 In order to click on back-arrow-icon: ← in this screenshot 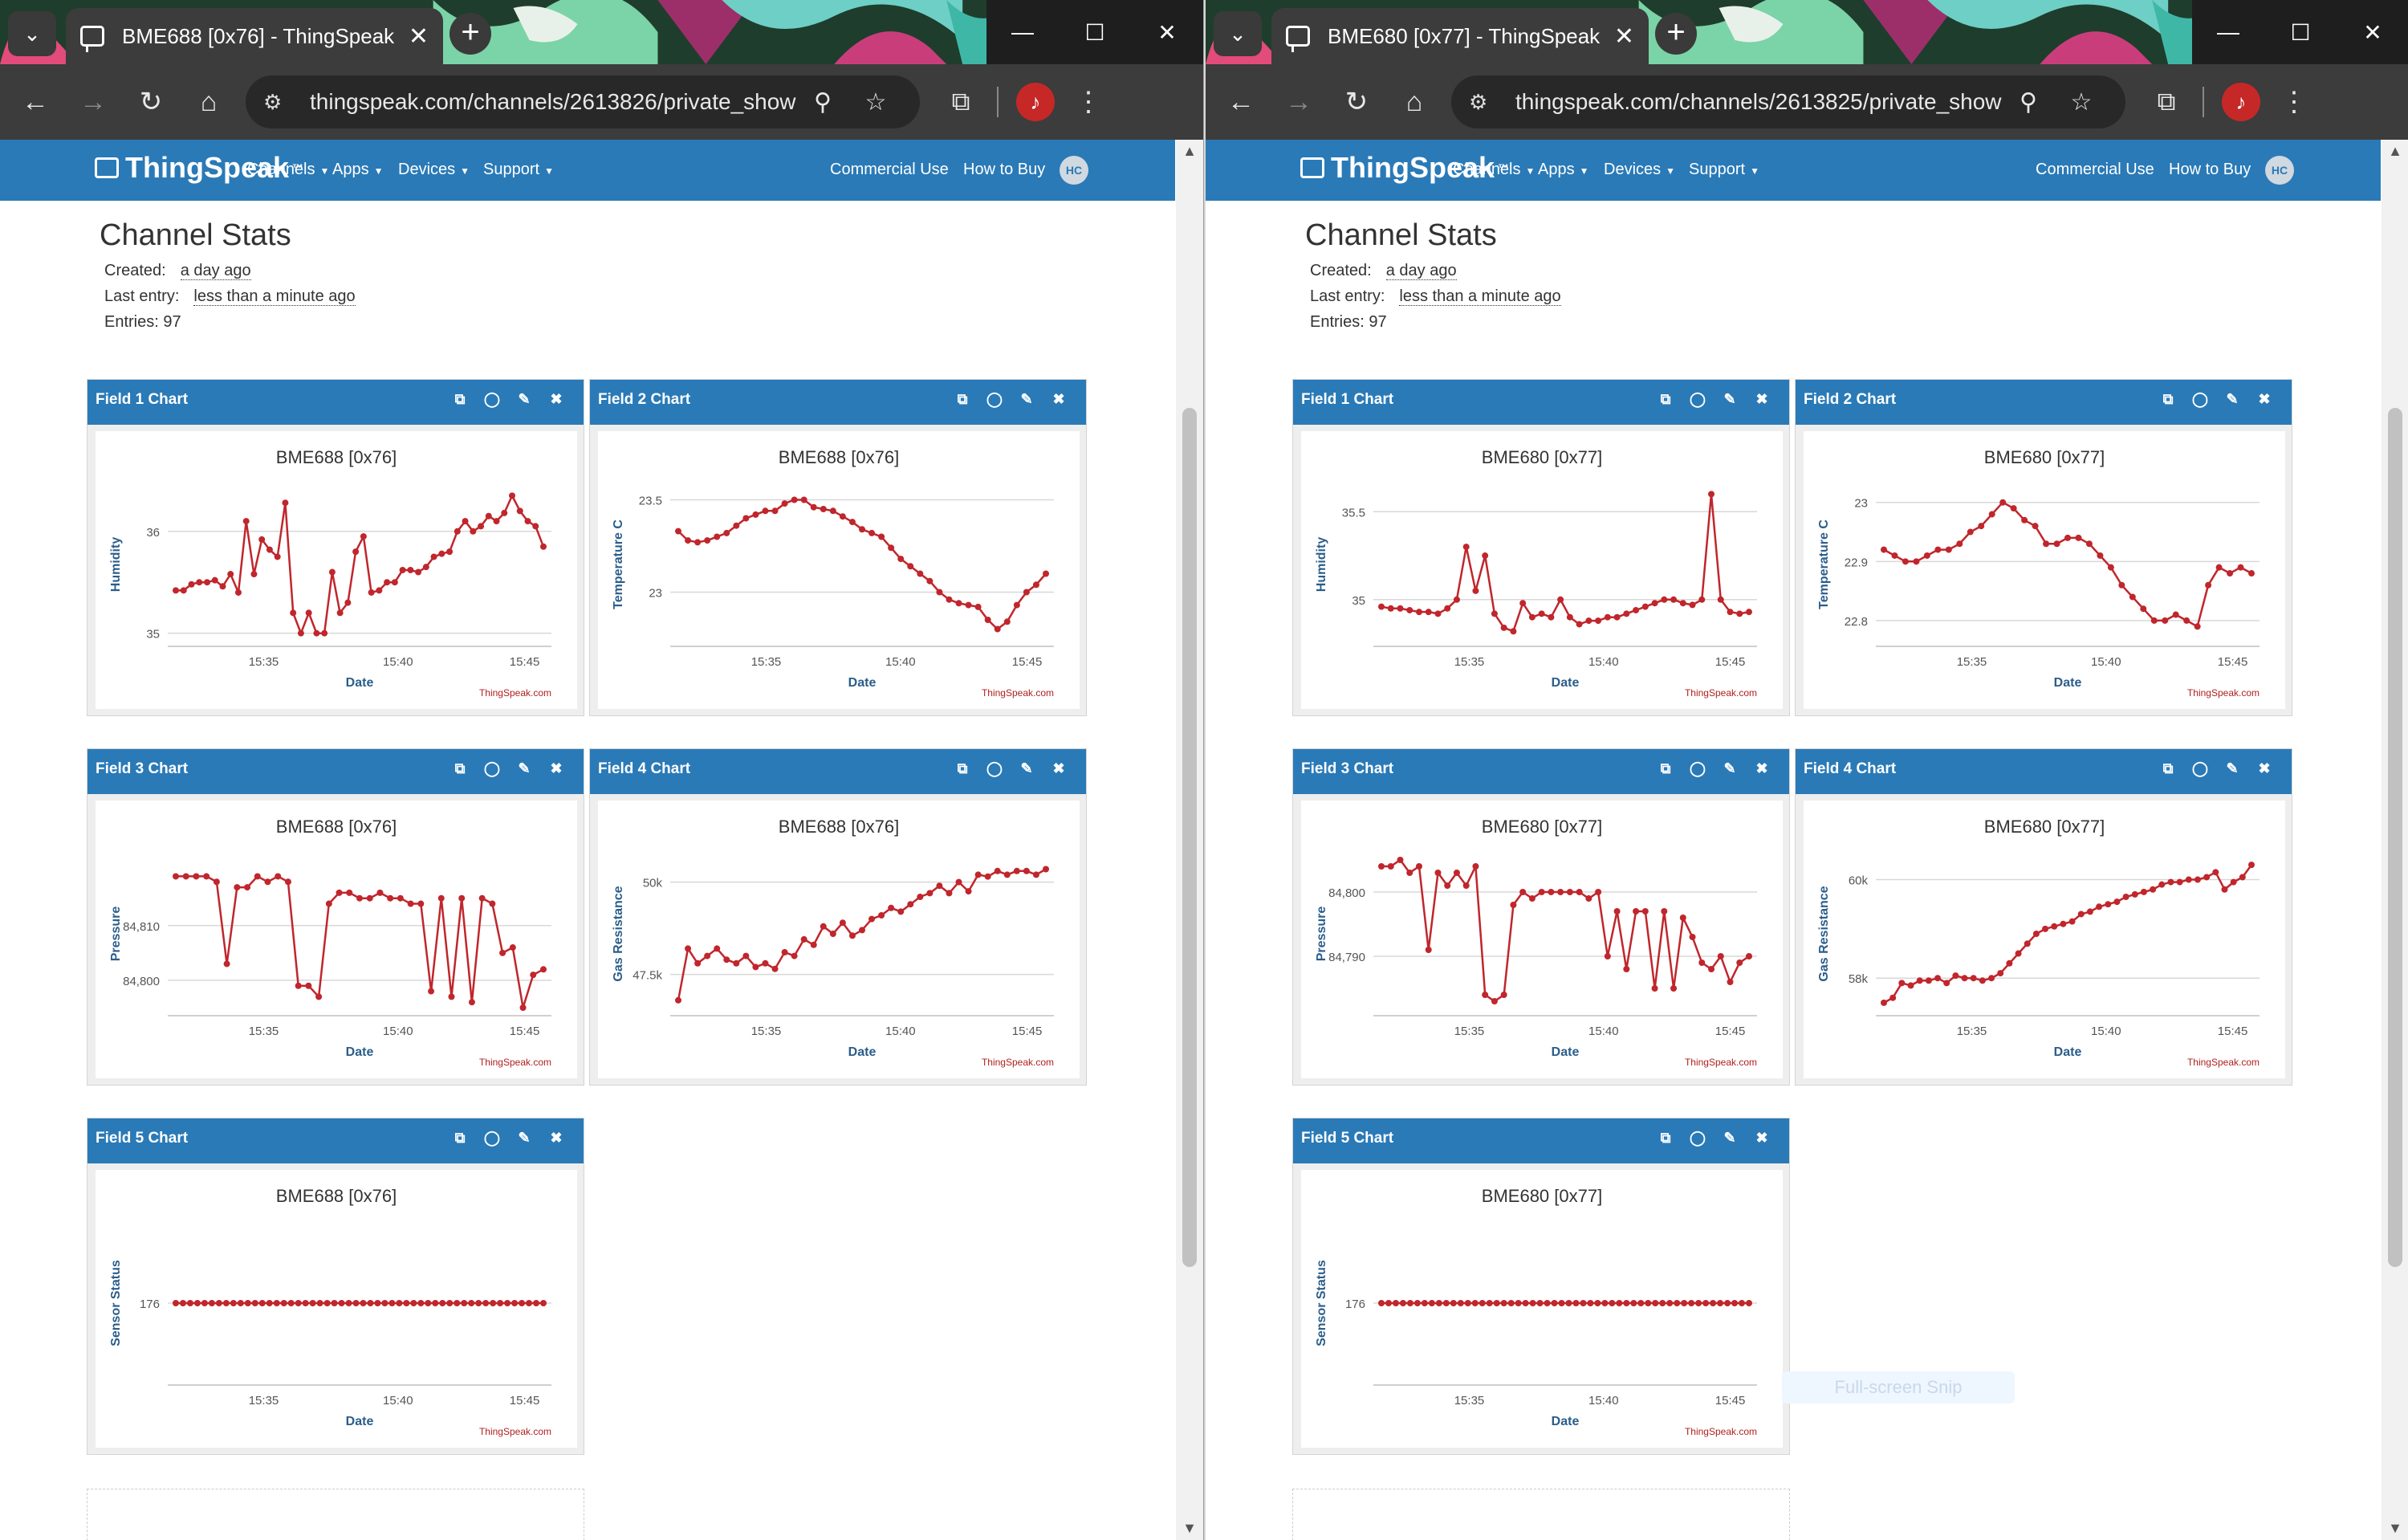, I will do `click(35, 102)`.